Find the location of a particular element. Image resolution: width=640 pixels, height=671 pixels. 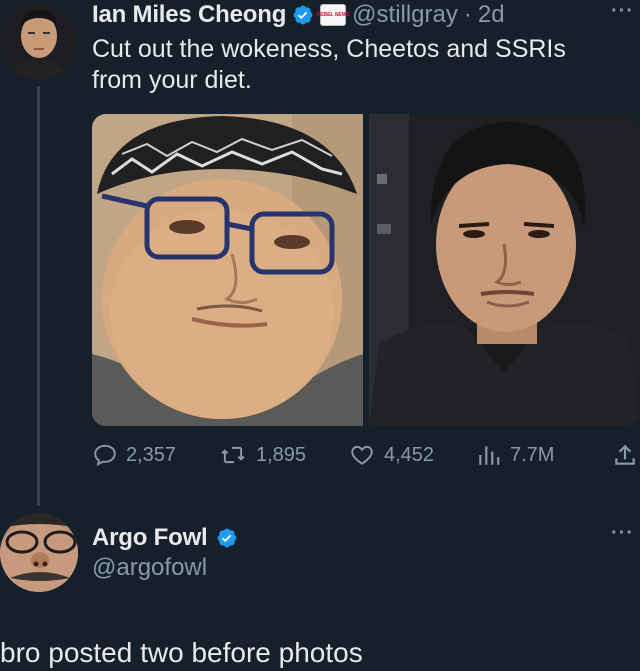

tweet-text-line-2: from your diet. is located at coordinates (172, 80).